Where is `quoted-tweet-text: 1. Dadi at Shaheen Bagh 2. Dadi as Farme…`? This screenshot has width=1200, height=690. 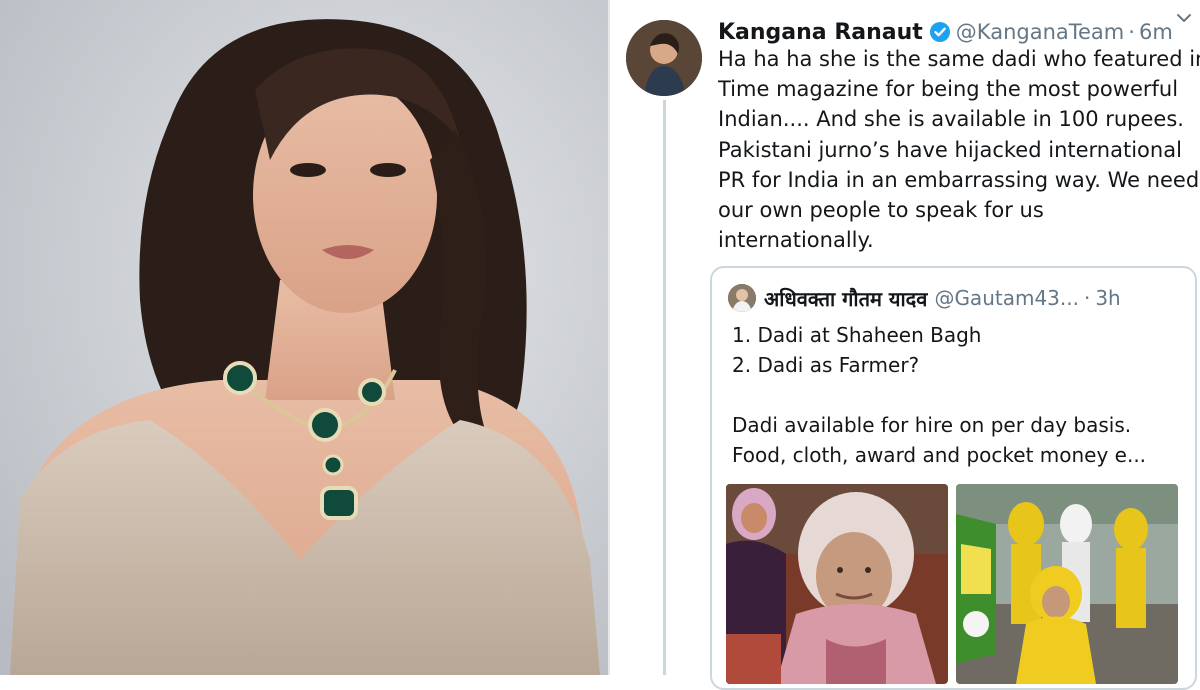 quoted-tweet-text: 1. Dadi at Shaheen Bagh 2. Dadi as Farme… is located at coordinates (959, 395).